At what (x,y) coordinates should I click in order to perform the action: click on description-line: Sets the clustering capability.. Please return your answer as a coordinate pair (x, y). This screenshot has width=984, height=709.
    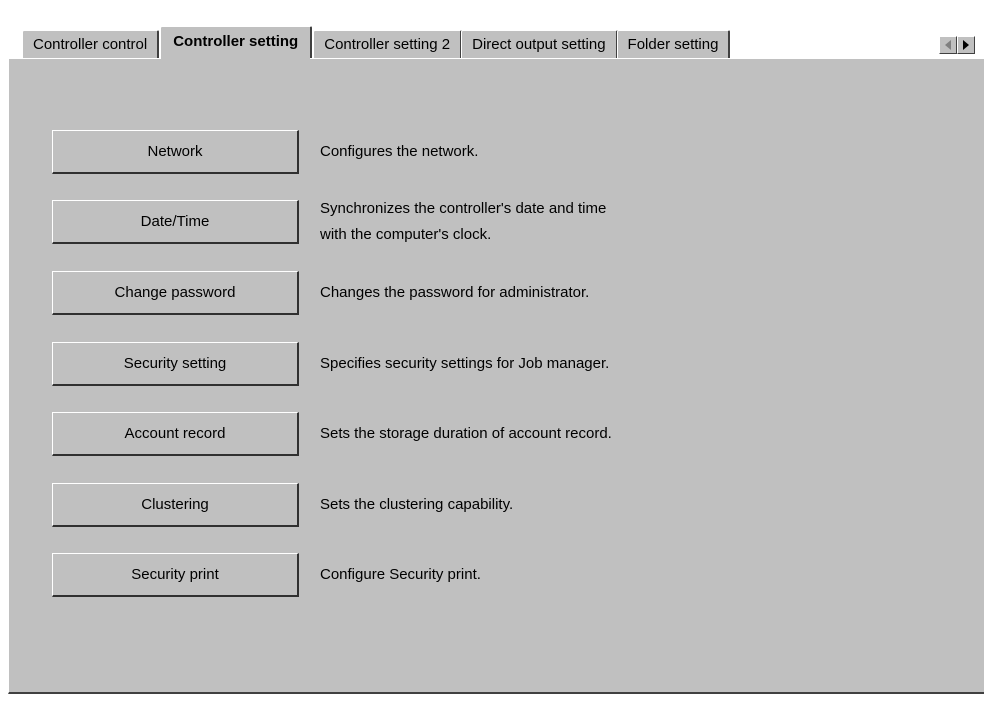
    Looking at the image, I should click on (417, 504).